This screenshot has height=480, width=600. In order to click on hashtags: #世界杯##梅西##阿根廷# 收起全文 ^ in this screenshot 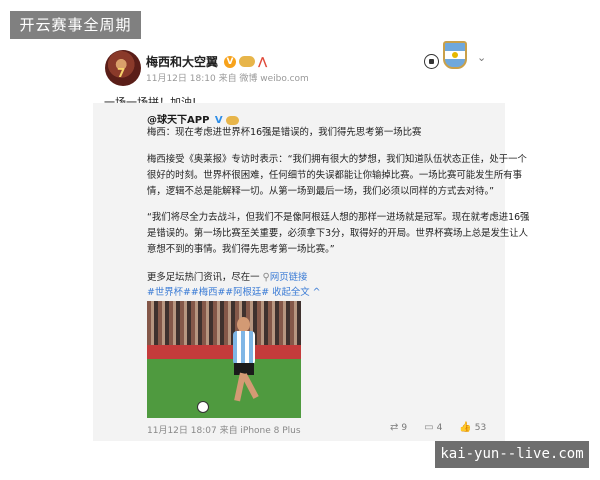, I will do `click(233, 291)`.